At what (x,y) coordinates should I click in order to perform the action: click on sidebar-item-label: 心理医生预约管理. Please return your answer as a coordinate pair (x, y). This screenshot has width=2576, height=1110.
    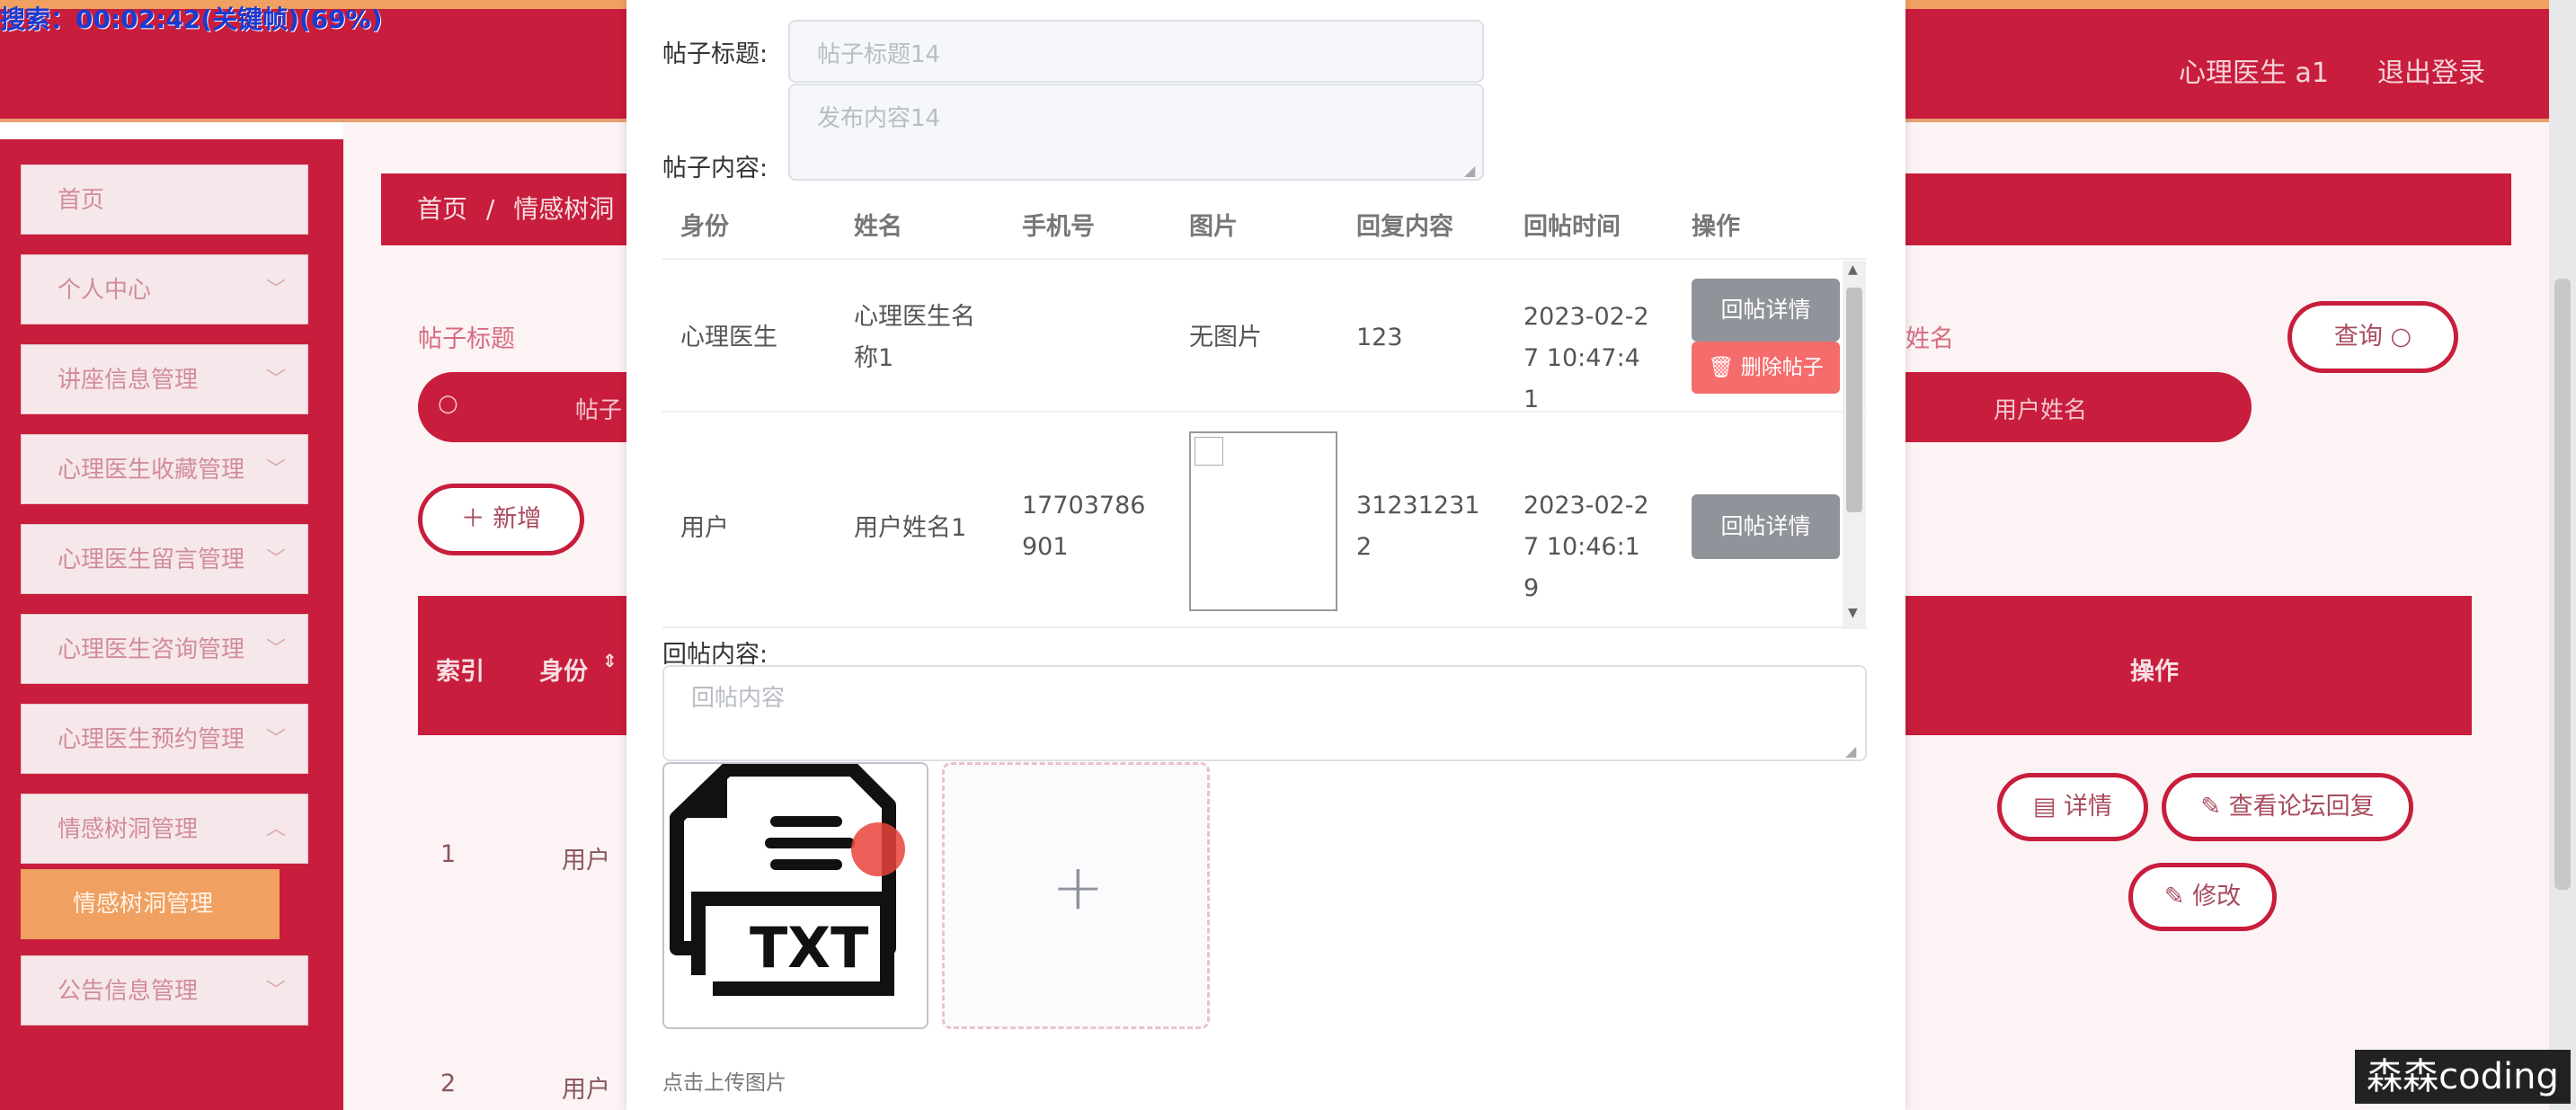
    Looking at the image, I should click on (151, 739).